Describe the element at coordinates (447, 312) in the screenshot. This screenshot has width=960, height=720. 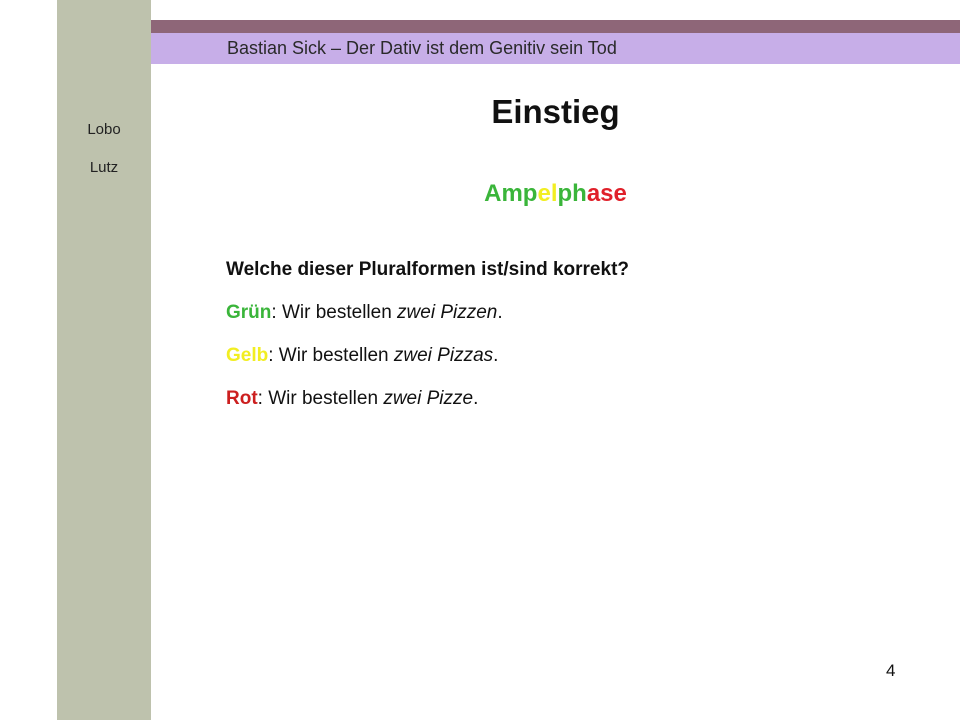
I see `option-example: zwei Pizzen` at that location.